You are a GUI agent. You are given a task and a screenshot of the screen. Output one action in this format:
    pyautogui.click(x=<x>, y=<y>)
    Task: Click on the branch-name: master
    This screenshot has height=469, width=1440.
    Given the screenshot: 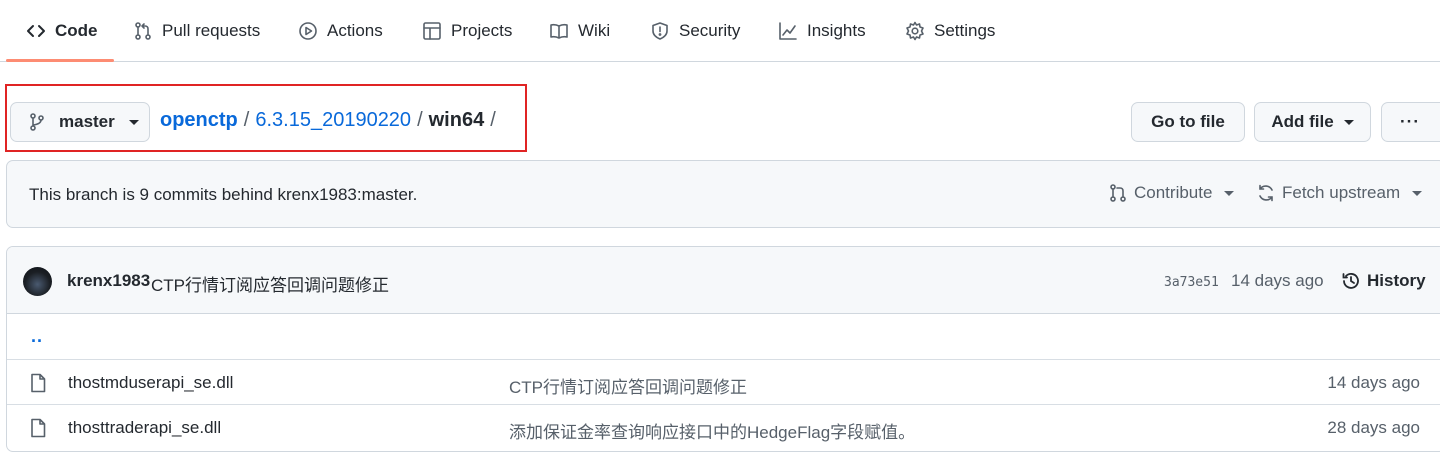 What is the action you would take?
    pyautogui.click(x=87, y=121)
    